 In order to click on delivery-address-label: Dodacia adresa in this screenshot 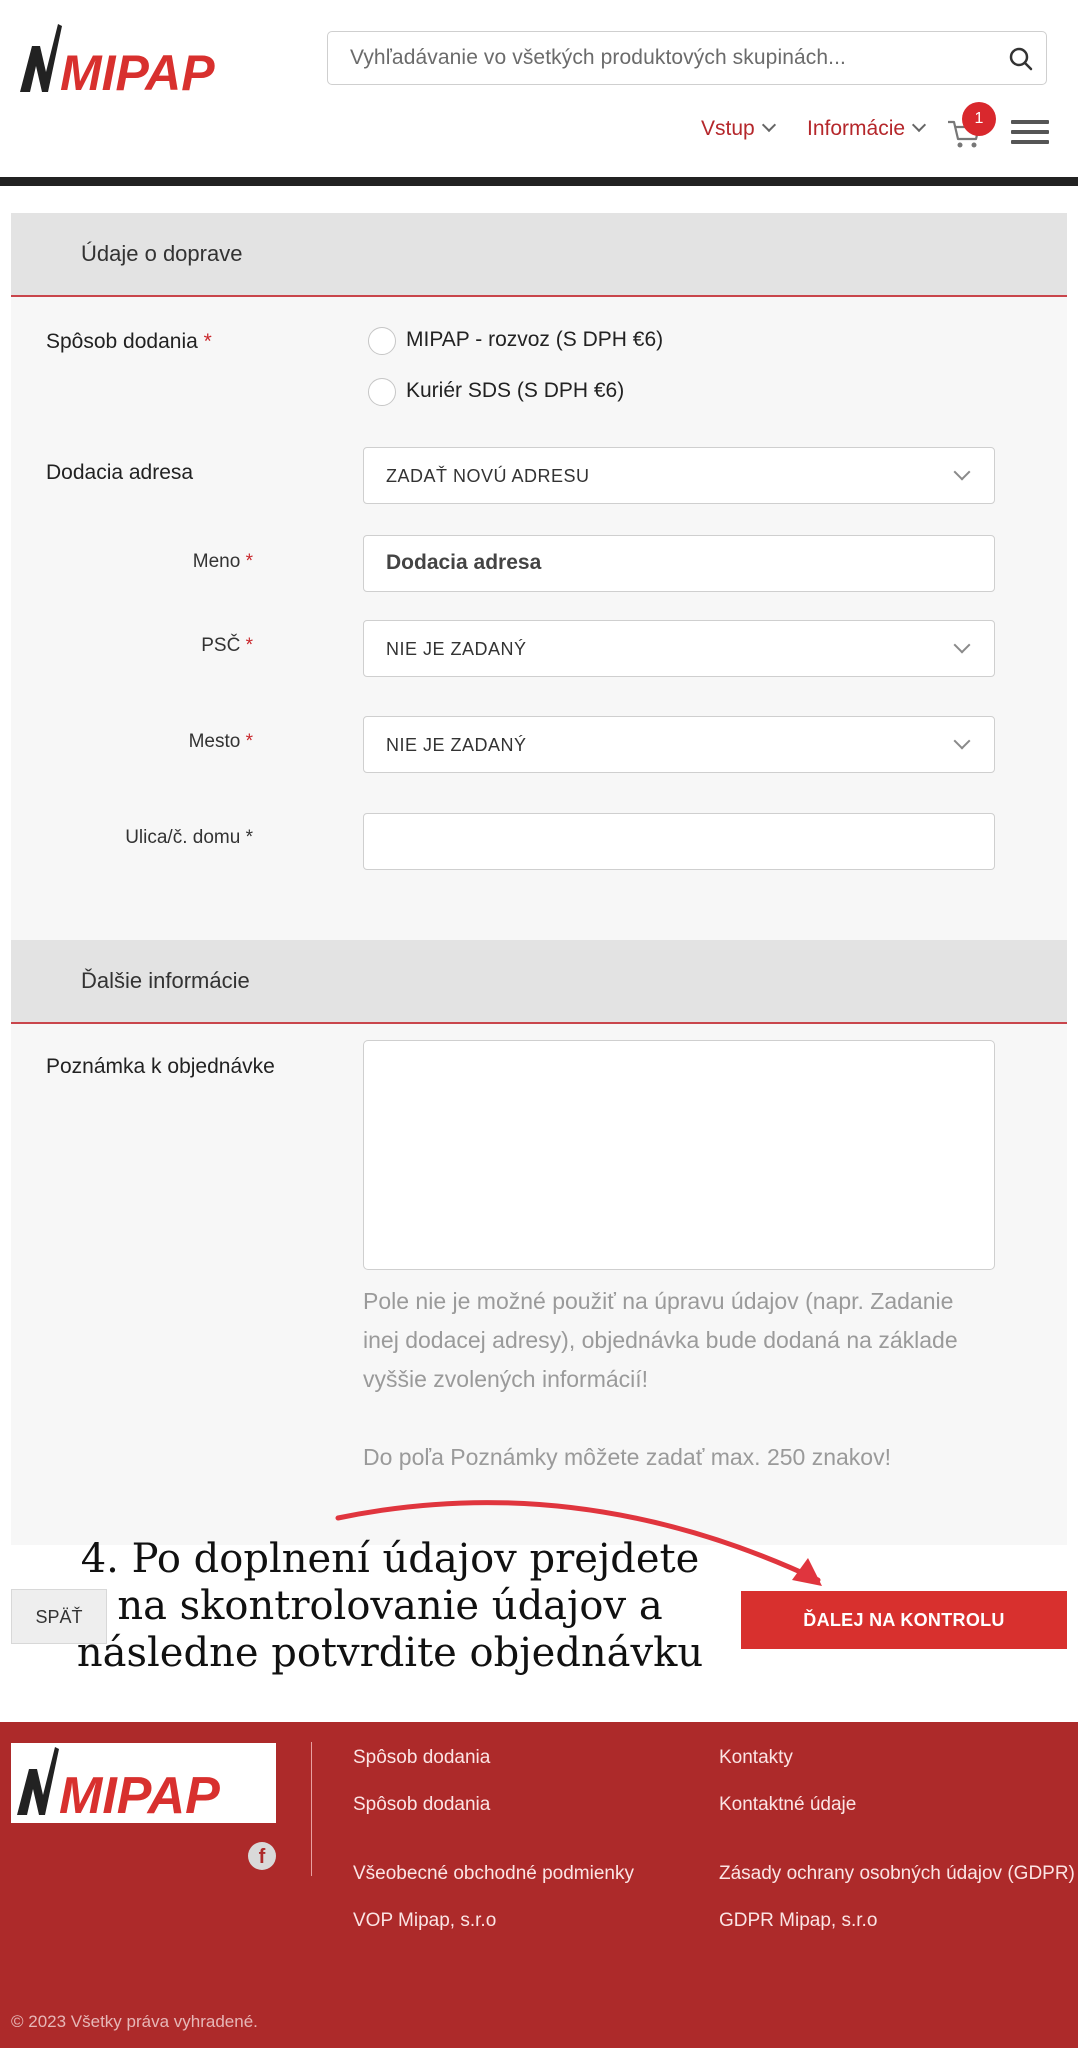, I will do `click(120, 472)`.